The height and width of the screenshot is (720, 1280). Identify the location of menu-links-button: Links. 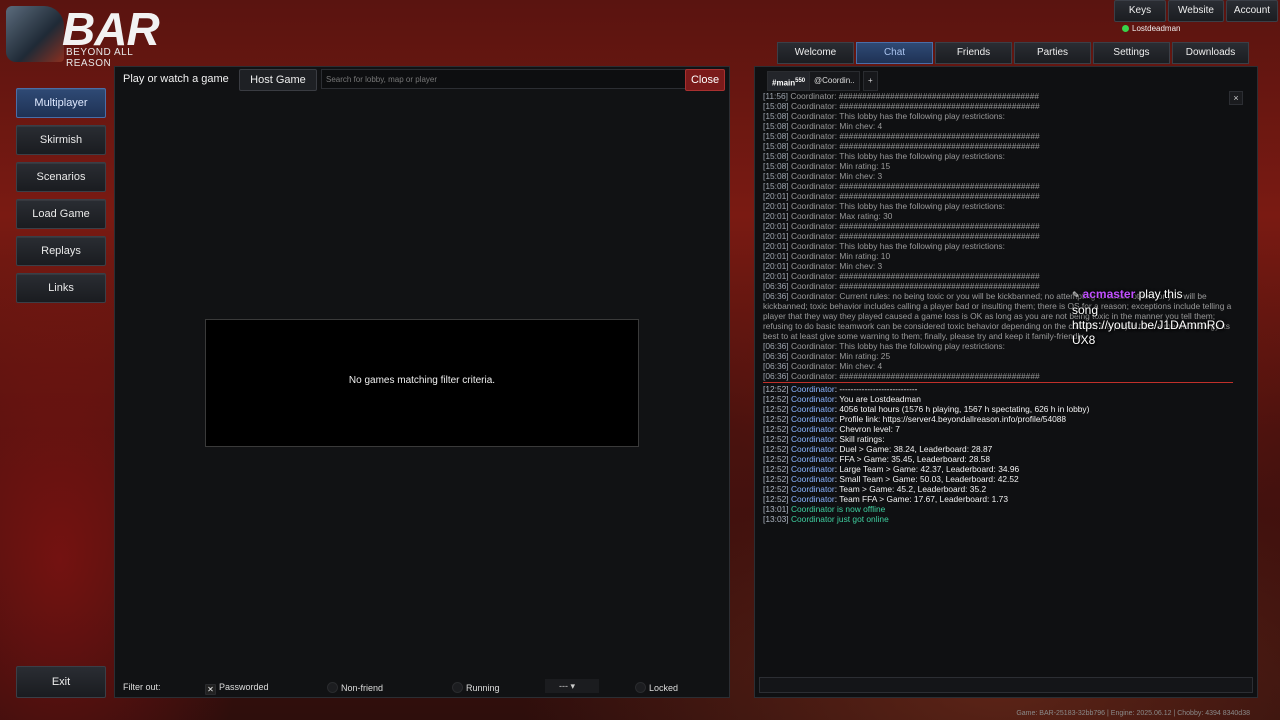
(61, 288).